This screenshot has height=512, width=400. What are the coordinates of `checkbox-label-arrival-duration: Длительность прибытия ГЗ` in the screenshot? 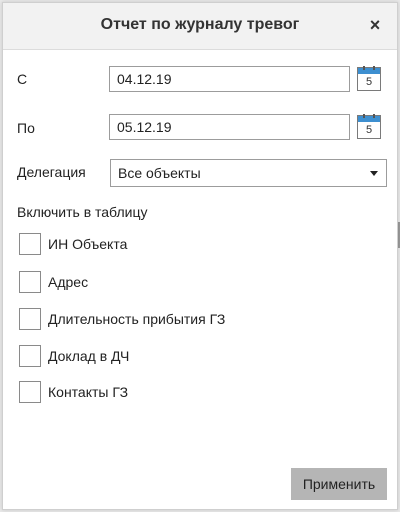 It's located at (137, 319).